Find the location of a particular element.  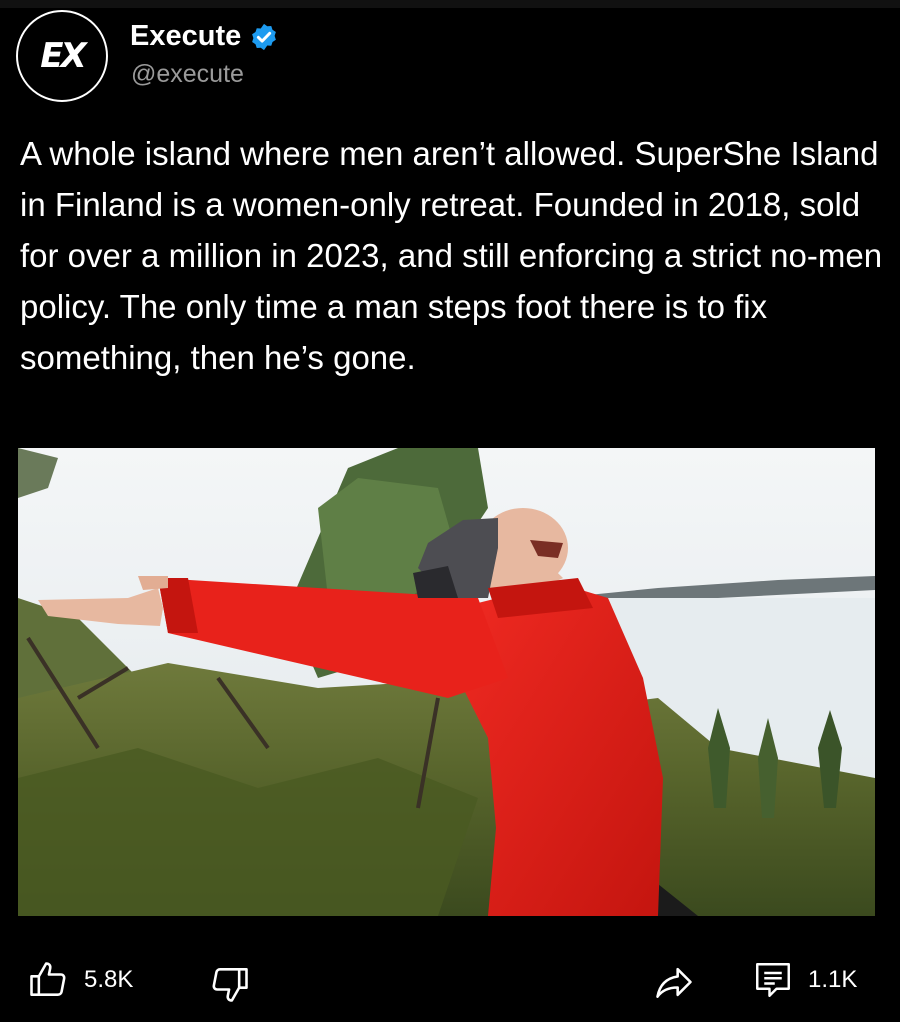

verified-badge-icon is located at coordinates (264, 36).